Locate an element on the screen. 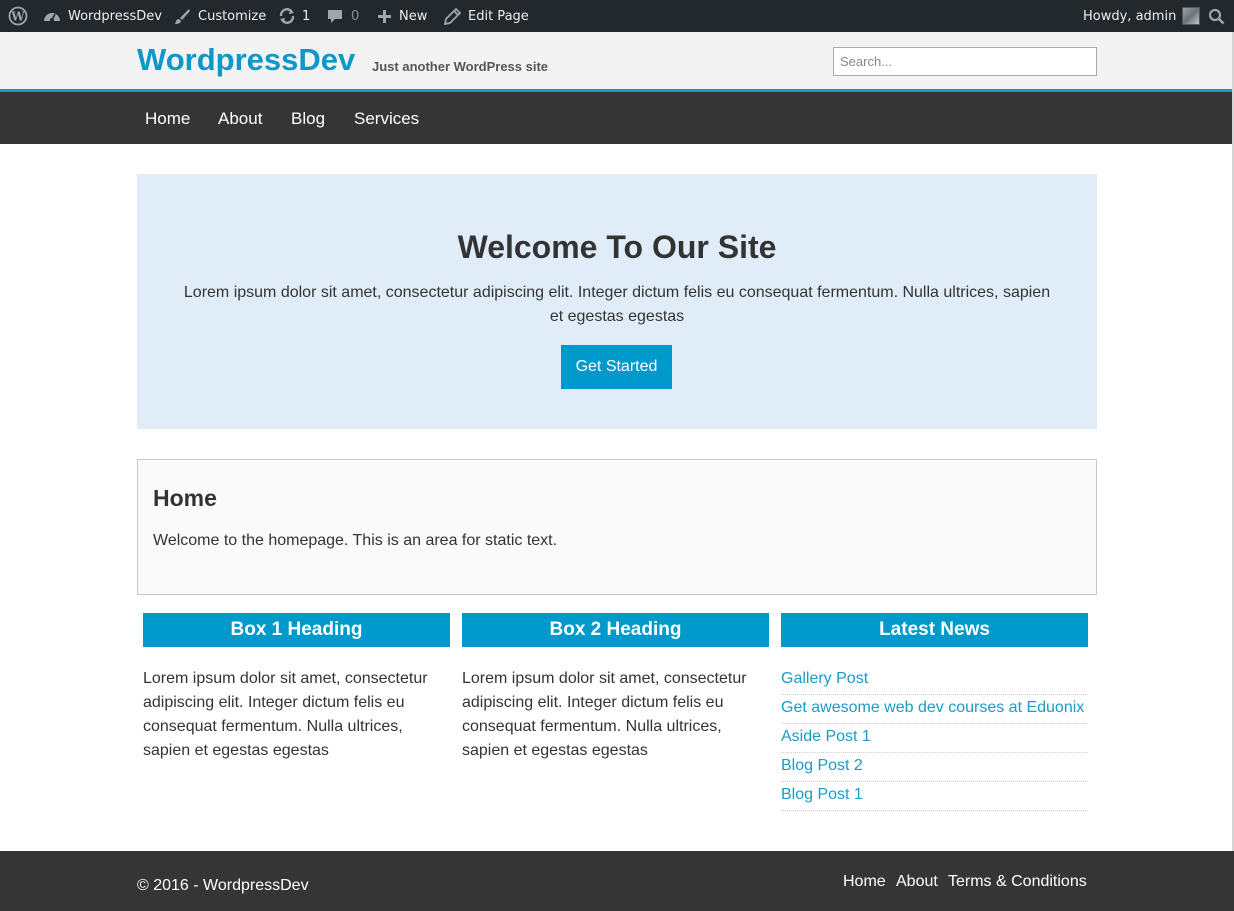  main-nav: Home About Blog Services is located at coordinates (616, 118).